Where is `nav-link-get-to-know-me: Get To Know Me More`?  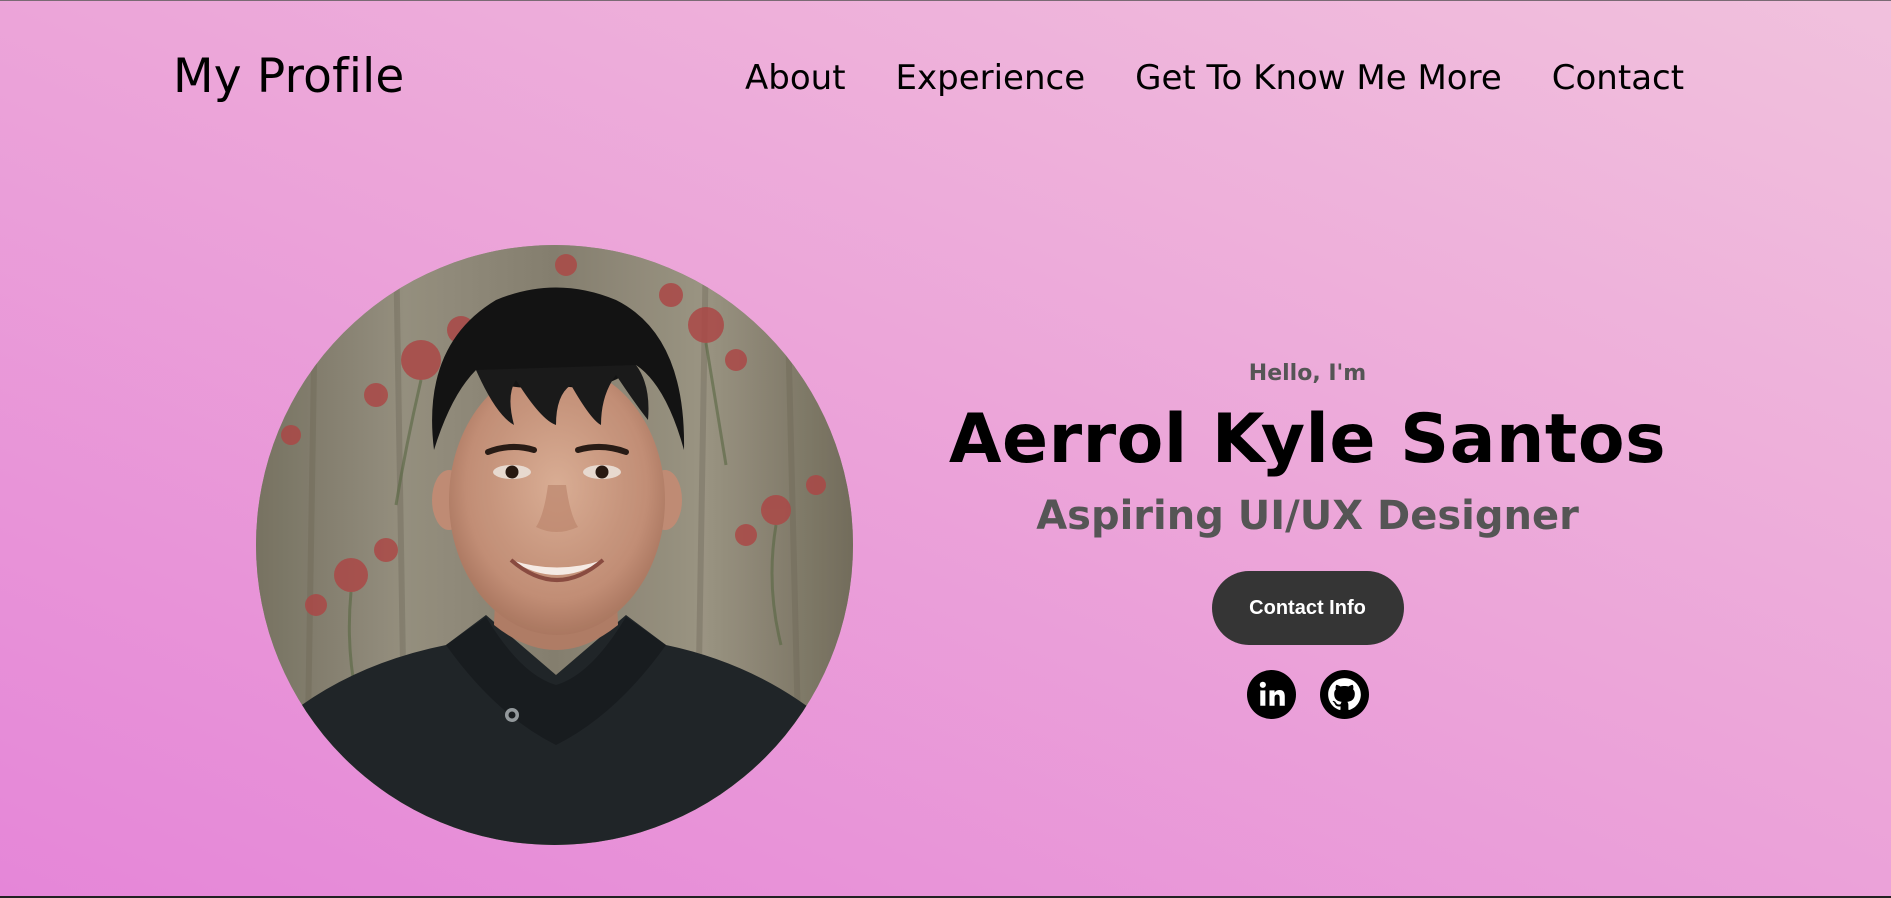 nav-link-get-to-know-me: Get To Know Me More is located at coordinates (1318, 78).